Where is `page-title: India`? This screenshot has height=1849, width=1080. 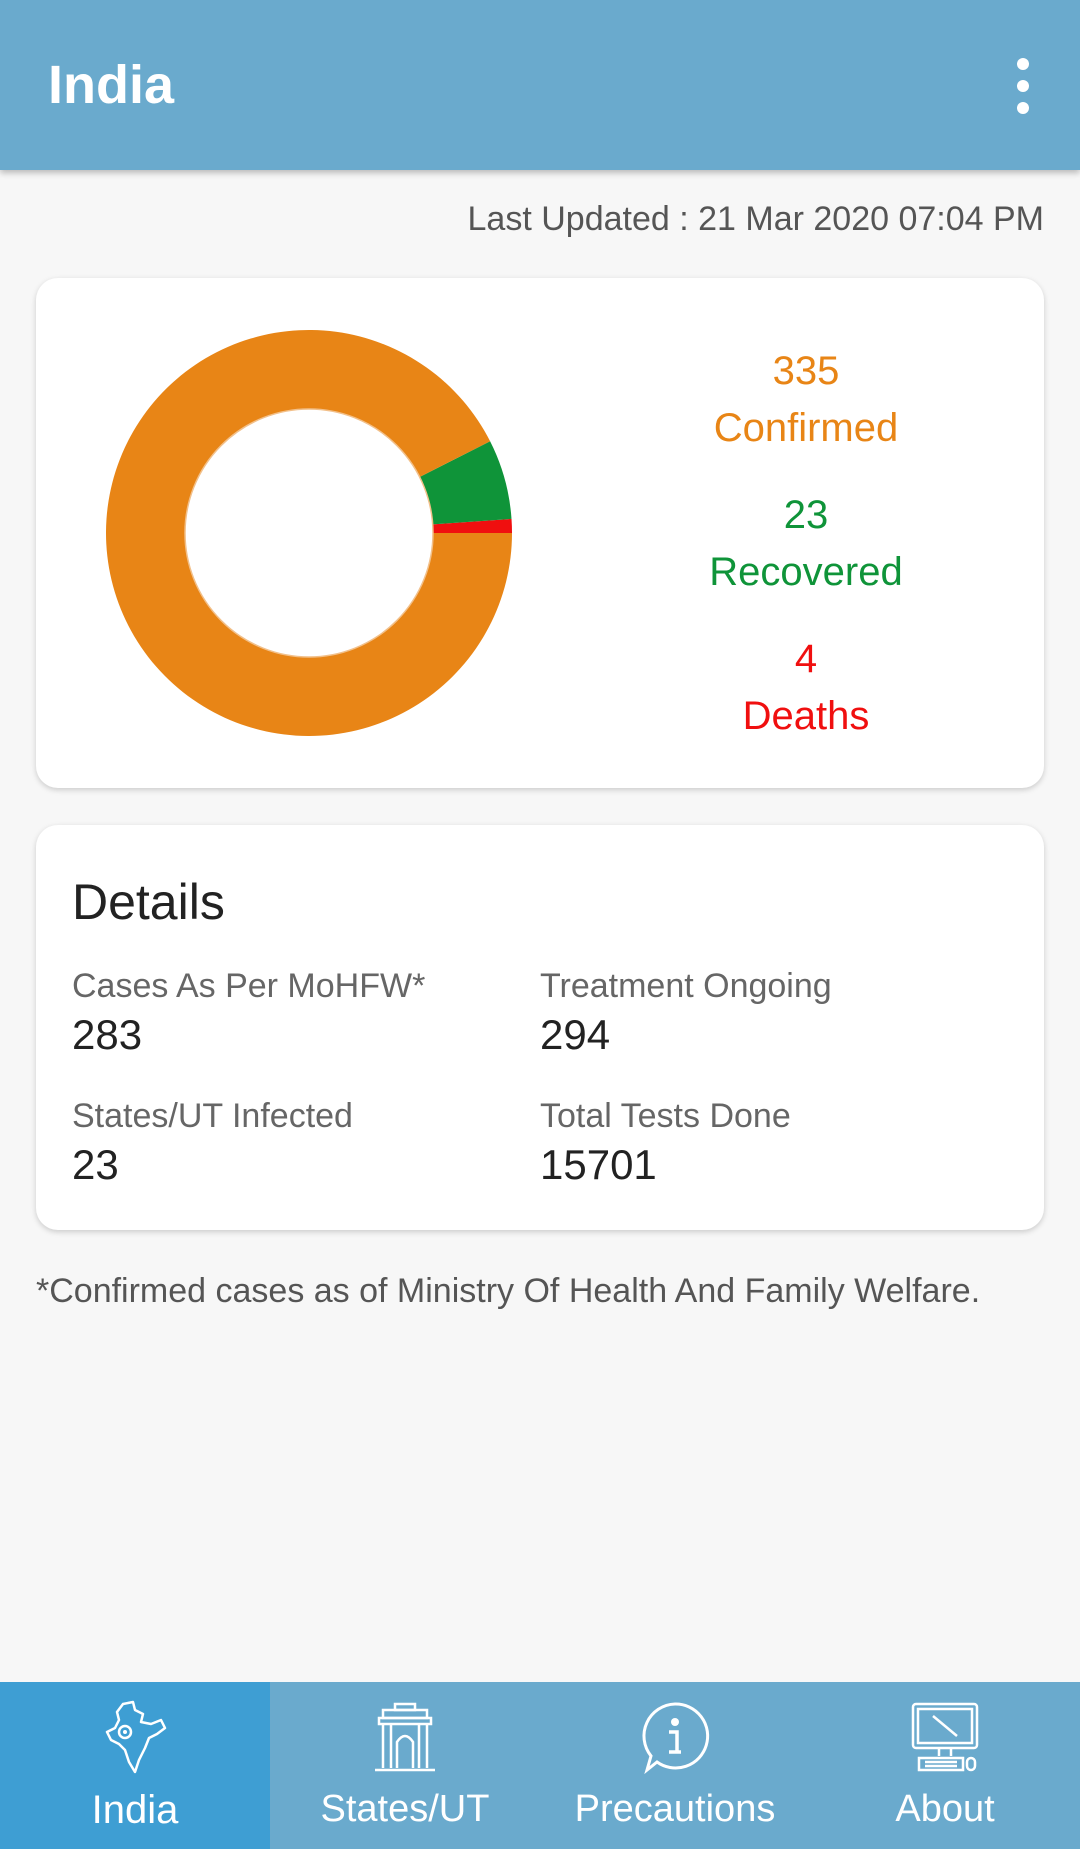
page-title: India is located at coordinates (111, 85).